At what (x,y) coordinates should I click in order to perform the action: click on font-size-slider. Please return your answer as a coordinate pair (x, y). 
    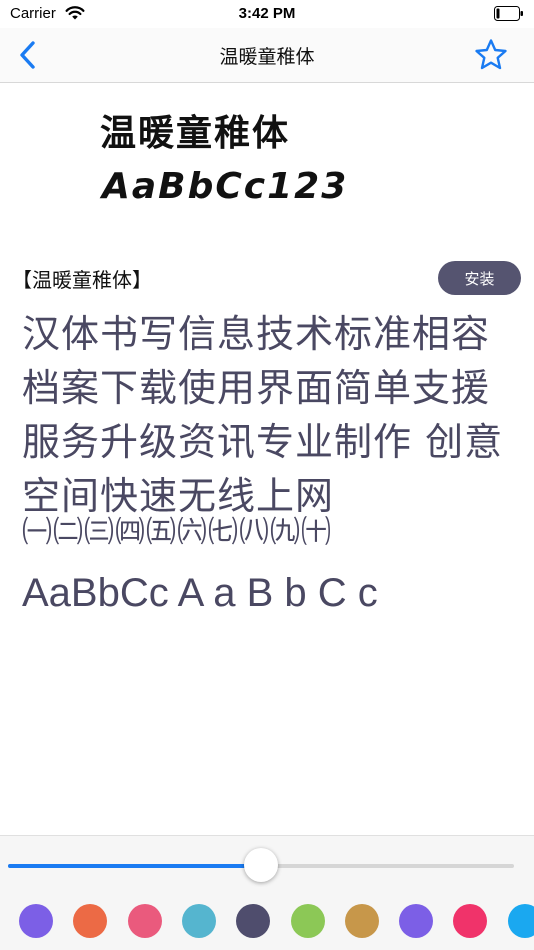
    Looking at the image, I should click on (261, 865).